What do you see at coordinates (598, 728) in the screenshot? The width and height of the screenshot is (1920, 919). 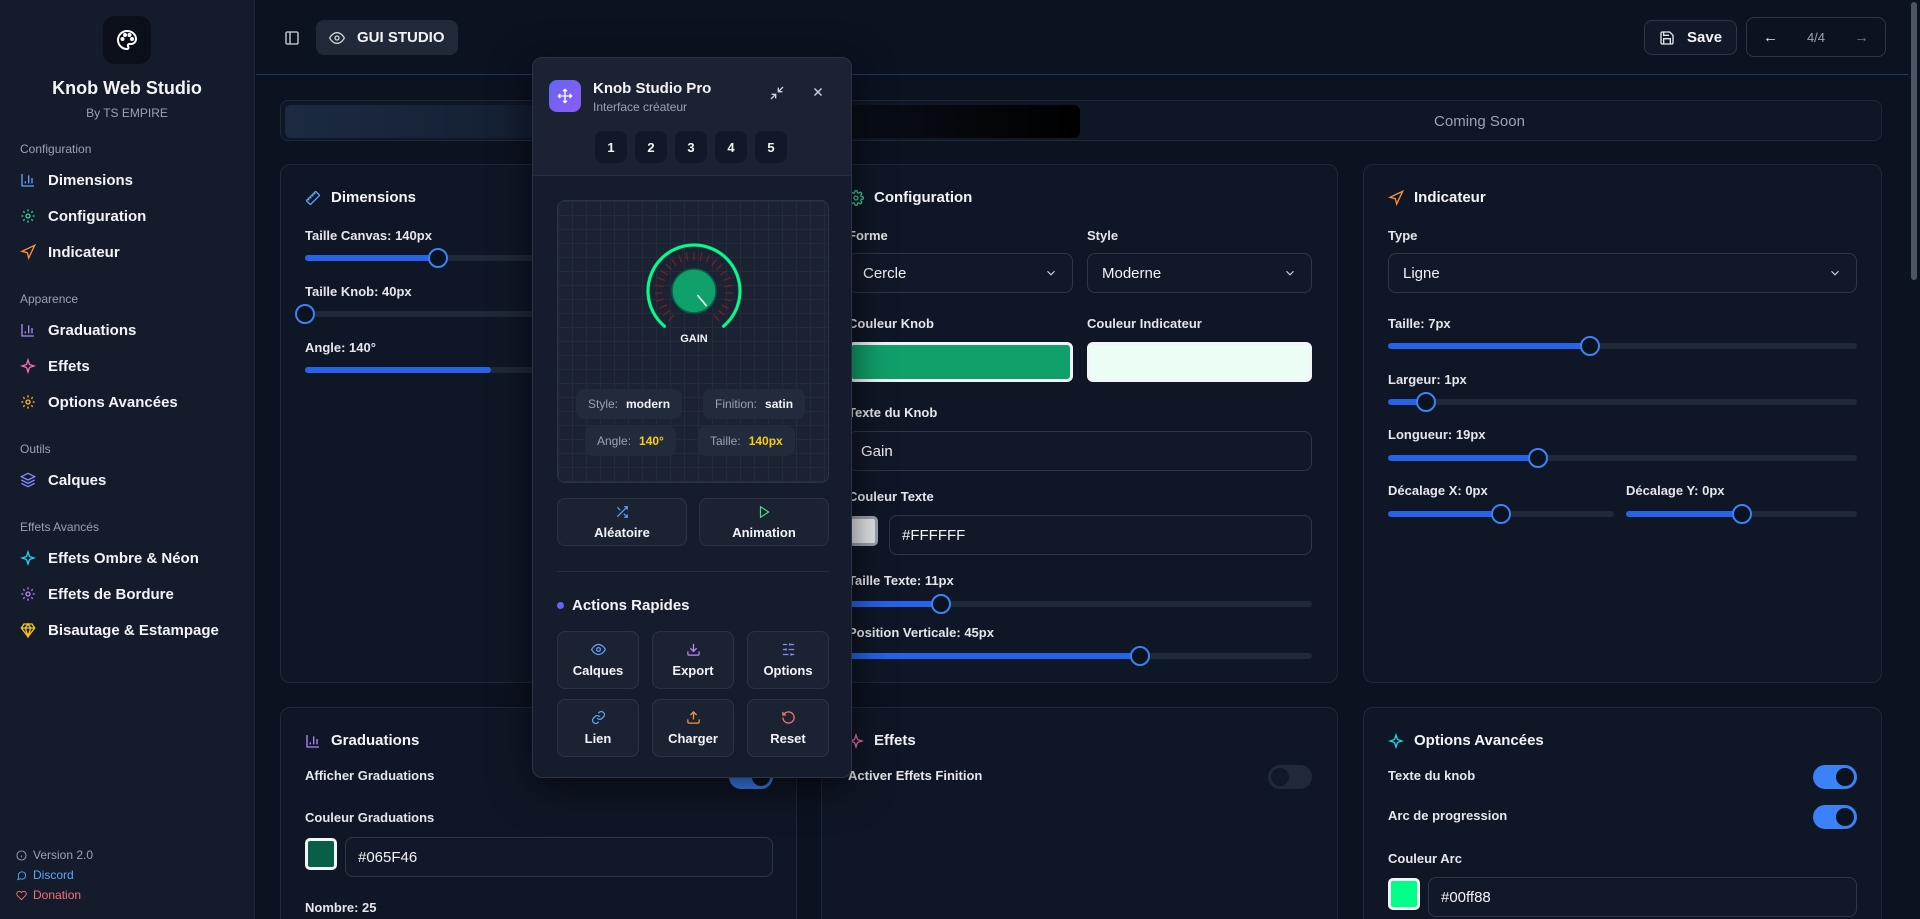 I see `quick-lien-button: Lien` at bounding box center [598, 728].